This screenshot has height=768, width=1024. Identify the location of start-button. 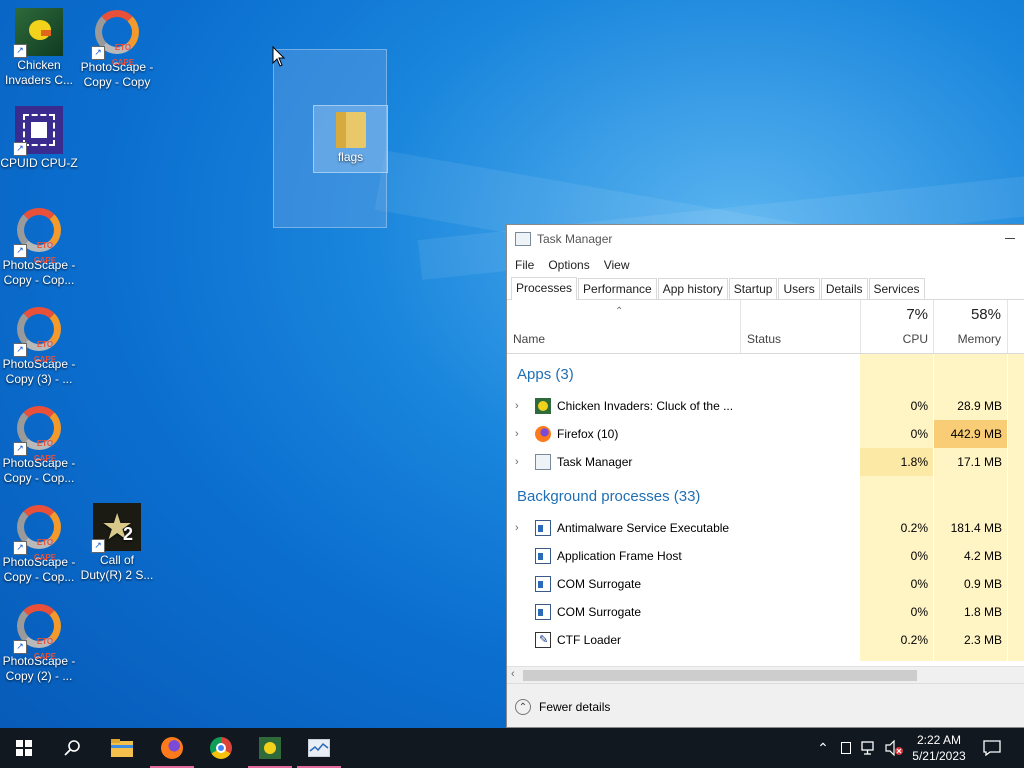
(24, 748).